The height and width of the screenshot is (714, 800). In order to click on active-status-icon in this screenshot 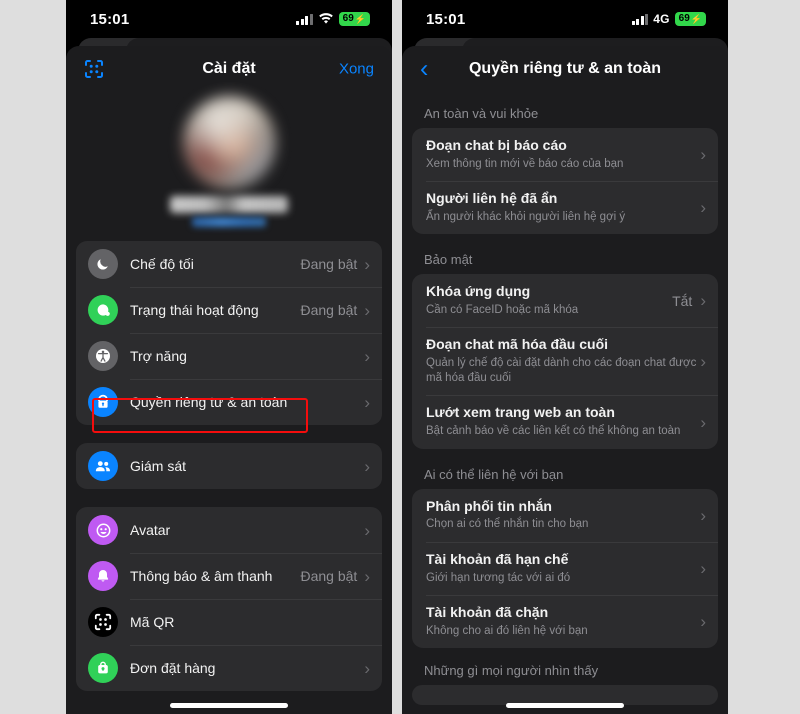, I will do `click(103, 310)`.